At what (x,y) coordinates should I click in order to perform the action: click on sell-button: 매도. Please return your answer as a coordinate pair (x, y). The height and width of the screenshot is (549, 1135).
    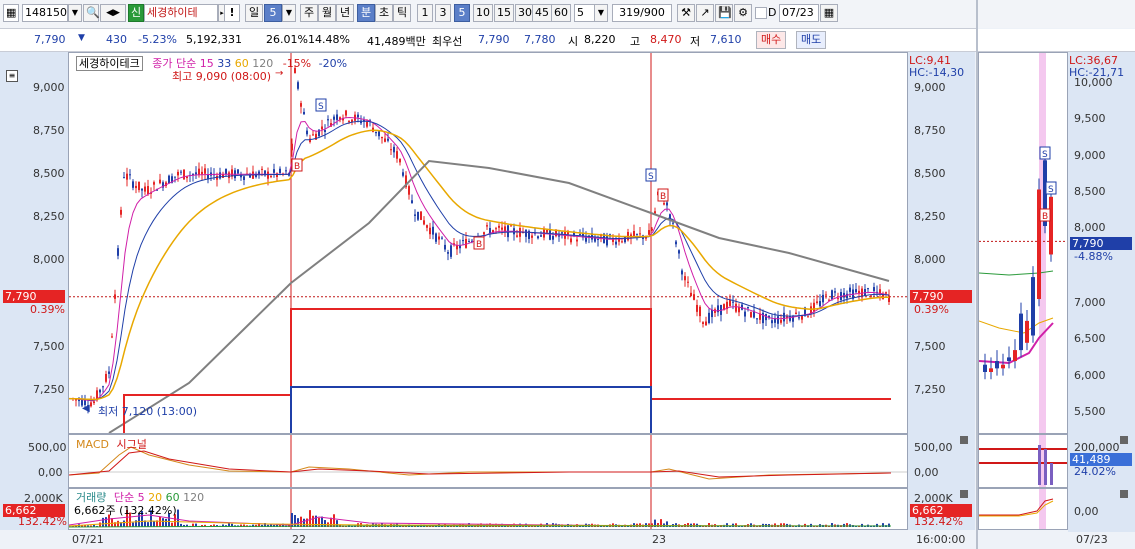
    Looking at the image, I should click on (811, 40).